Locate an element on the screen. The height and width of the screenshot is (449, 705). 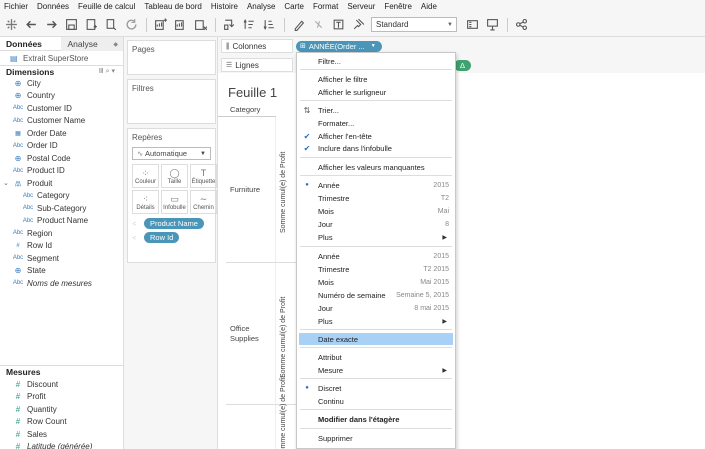
menu-item: ● Année 2015 is located at coordinates (376, 185).